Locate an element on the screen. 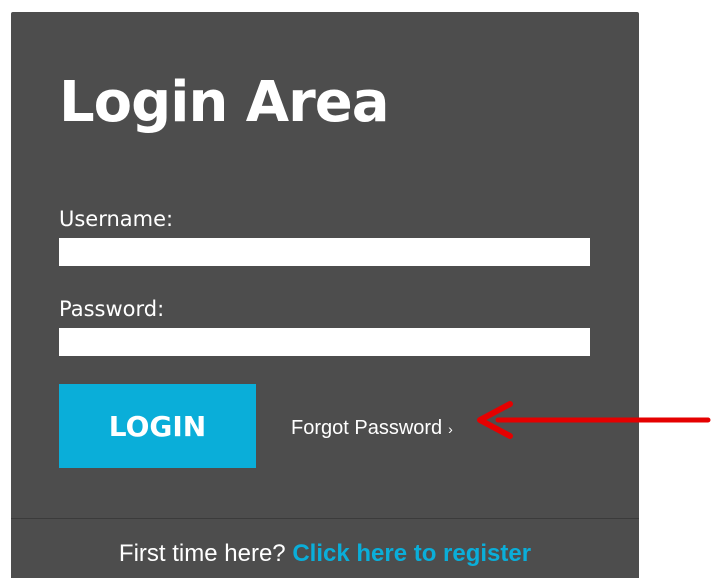 The height and width of the screenshot is (578, 711). username-label: Username: is located at coordinates (116, 219).